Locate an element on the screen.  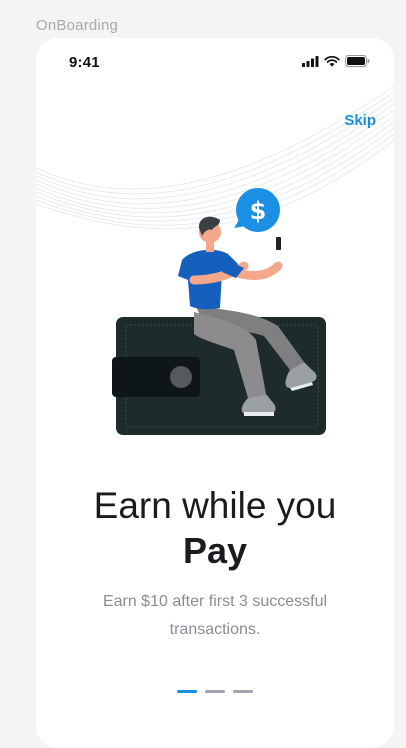
title-line-1: Earn while you is located at coordinates (215, 505).